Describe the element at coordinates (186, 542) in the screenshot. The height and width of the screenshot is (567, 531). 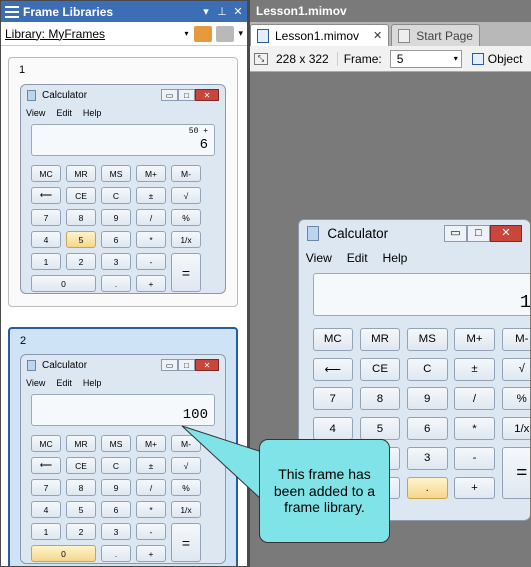
I see `key-eq: =` at that location.